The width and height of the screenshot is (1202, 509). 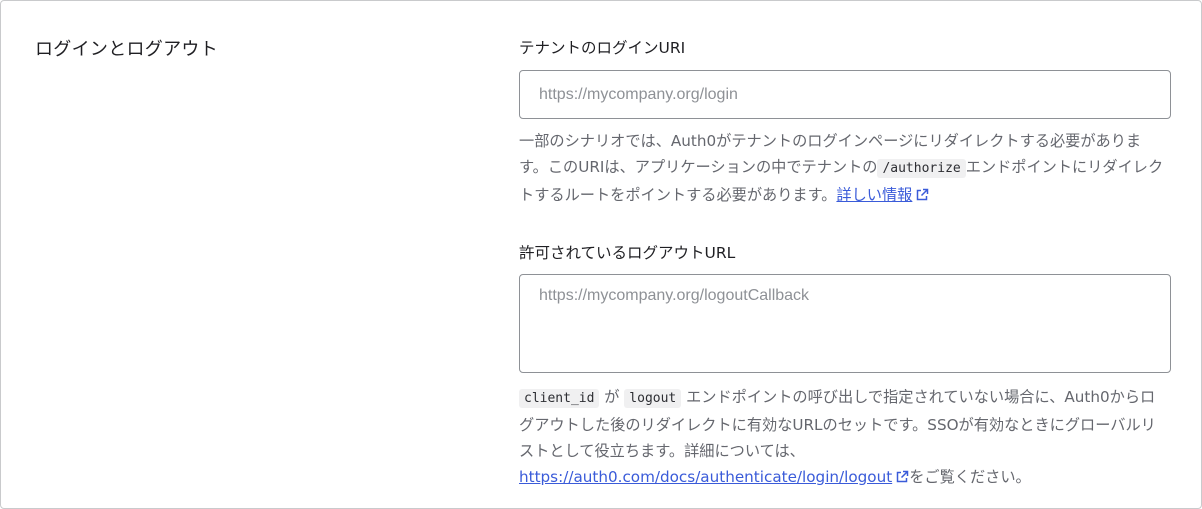 I want to click on logout-urls-textarea, so click(x=845, y=323).